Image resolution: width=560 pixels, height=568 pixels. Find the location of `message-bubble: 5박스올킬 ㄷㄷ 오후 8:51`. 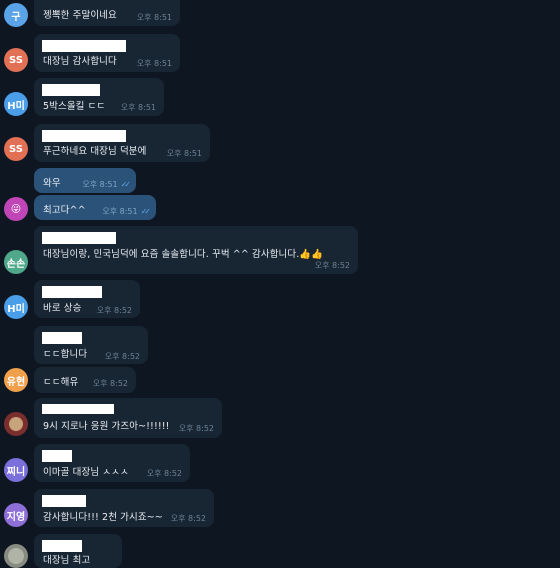

message-bubble: 5박스올킬 ㄷㄷ 오후 8:51 is located at coordinates (99, 97).